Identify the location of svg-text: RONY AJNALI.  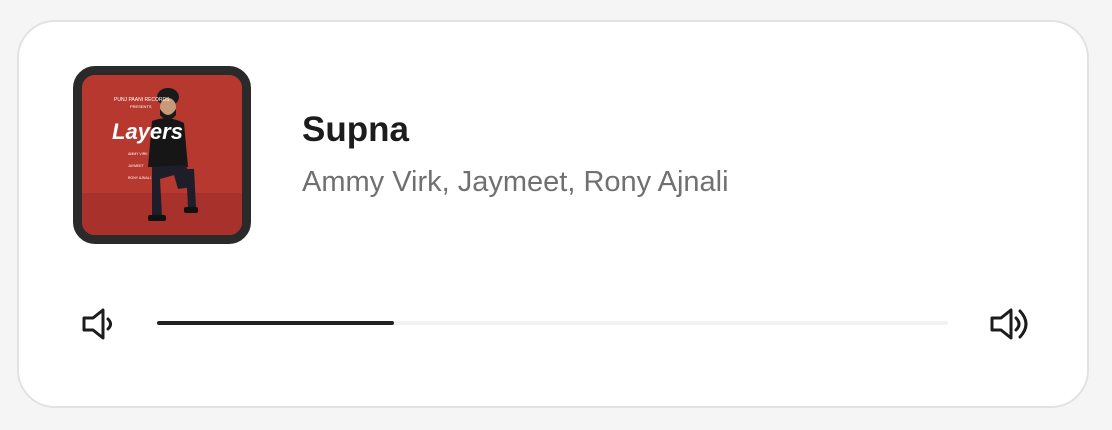
(139, 178).